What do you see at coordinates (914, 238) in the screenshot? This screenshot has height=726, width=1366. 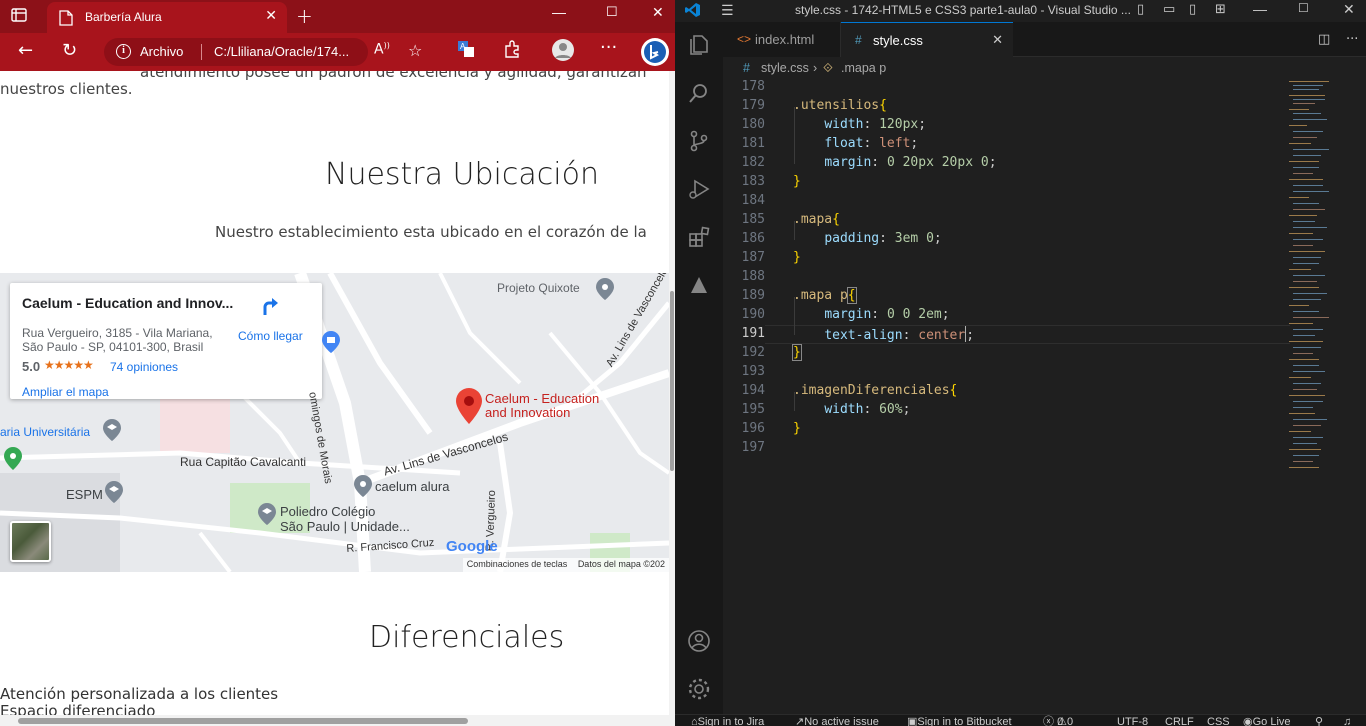 I see `css-value: 3em 0` at bounding box center [914, 238].